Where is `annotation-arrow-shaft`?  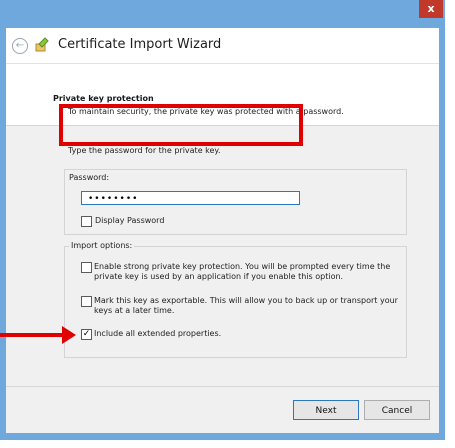
annotation-arrow-shaft is located at coordinates (34, 335).